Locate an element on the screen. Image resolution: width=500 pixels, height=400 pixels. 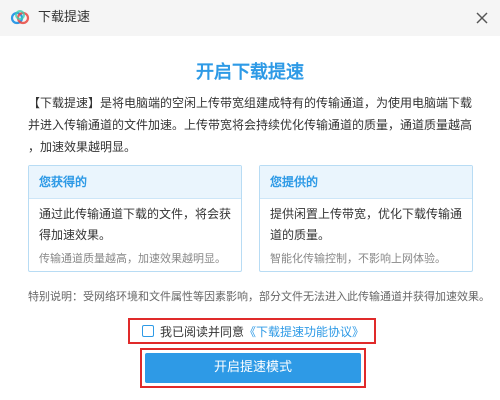
card-body-line: 得加速效果。 is located at coordinates (75, 235).